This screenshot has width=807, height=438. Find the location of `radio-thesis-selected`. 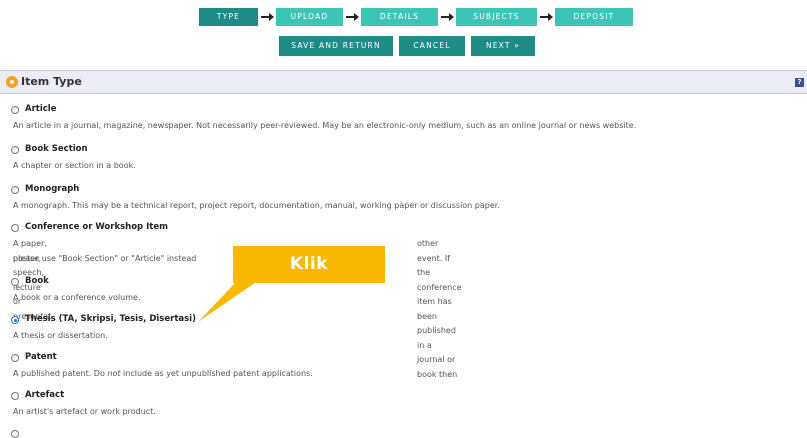

radio-thesis-selected is located at coordinates (15, 320).